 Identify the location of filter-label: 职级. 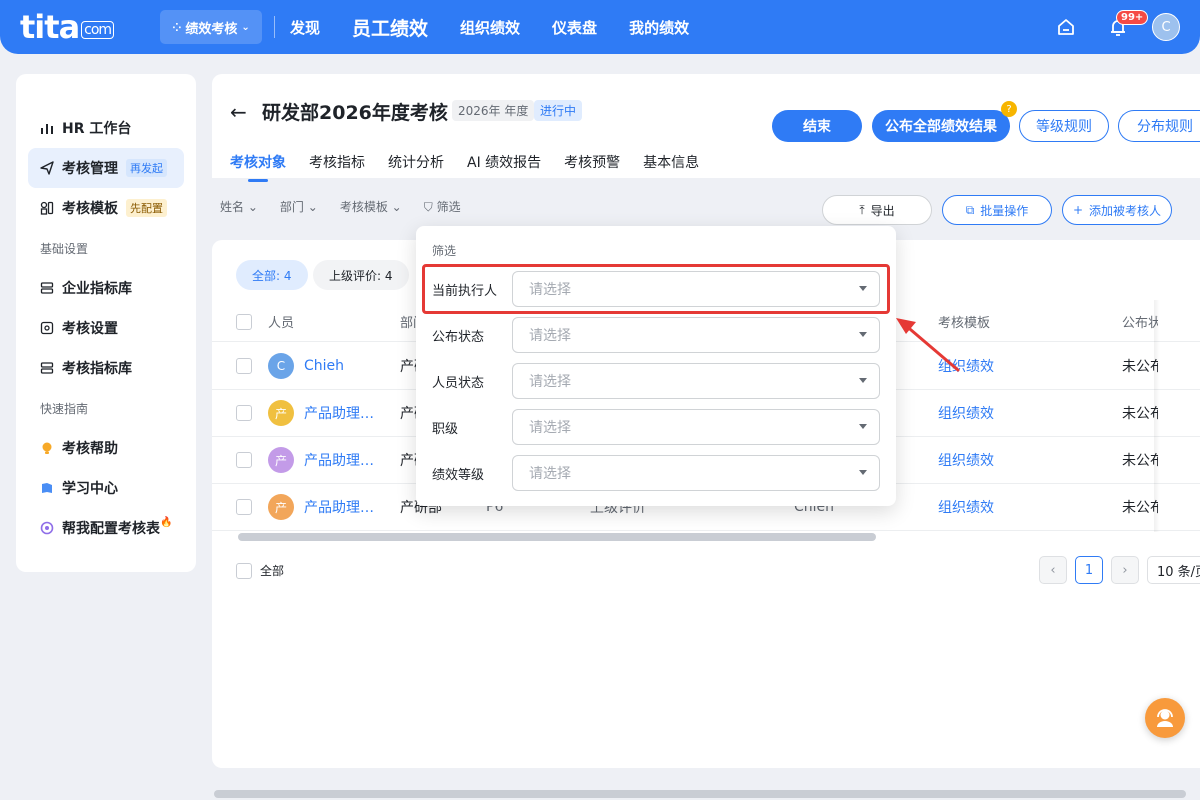
(445, 429).